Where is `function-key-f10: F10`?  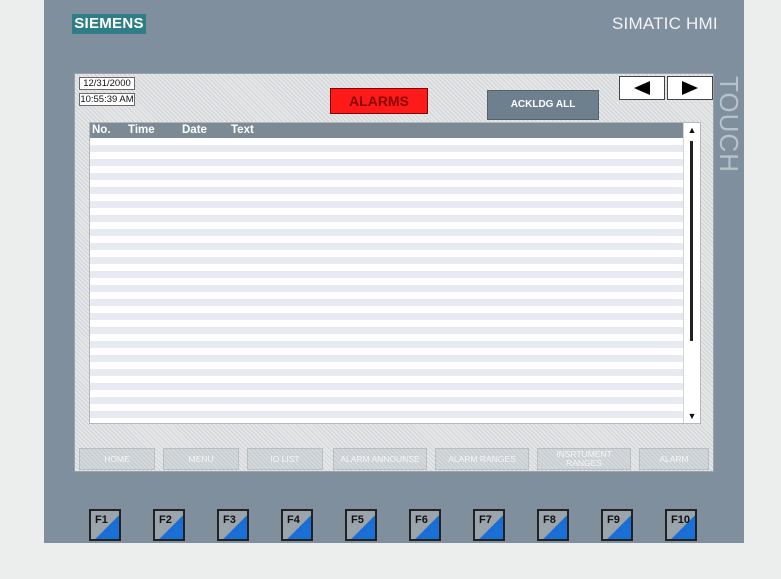
function-key-f10: F10 is located at coordinates (681, 525).